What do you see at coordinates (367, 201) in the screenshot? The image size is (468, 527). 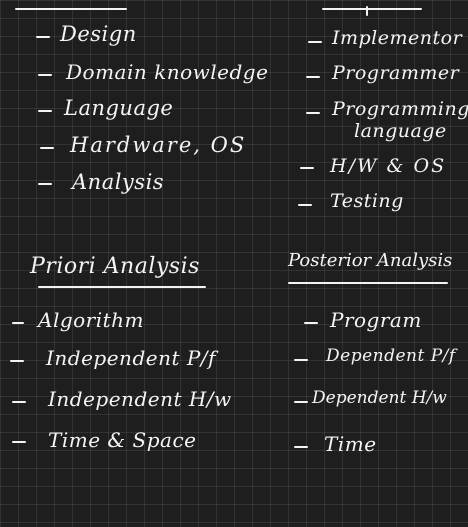 I see `list-item-testing: Testing` at bounding box center [367, 201].